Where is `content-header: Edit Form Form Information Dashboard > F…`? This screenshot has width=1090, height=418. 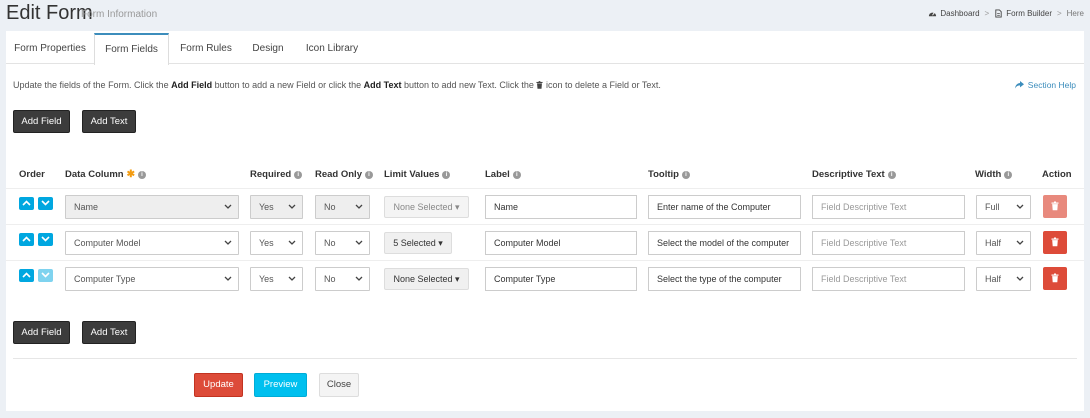
content-header: Edit Form Form Information Dashboard > F… is located at coordinates (545, 15).